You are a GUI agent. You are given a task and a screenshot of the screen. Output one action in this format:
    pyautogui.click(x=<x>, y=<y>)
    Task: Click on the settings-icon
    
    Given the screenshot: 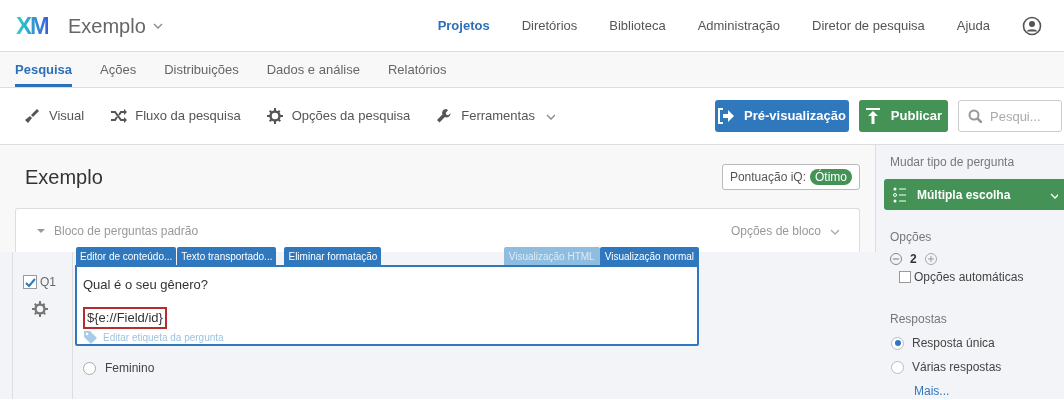 What is the action you would take?
    pyautogui.click(x=275, y=116)
    